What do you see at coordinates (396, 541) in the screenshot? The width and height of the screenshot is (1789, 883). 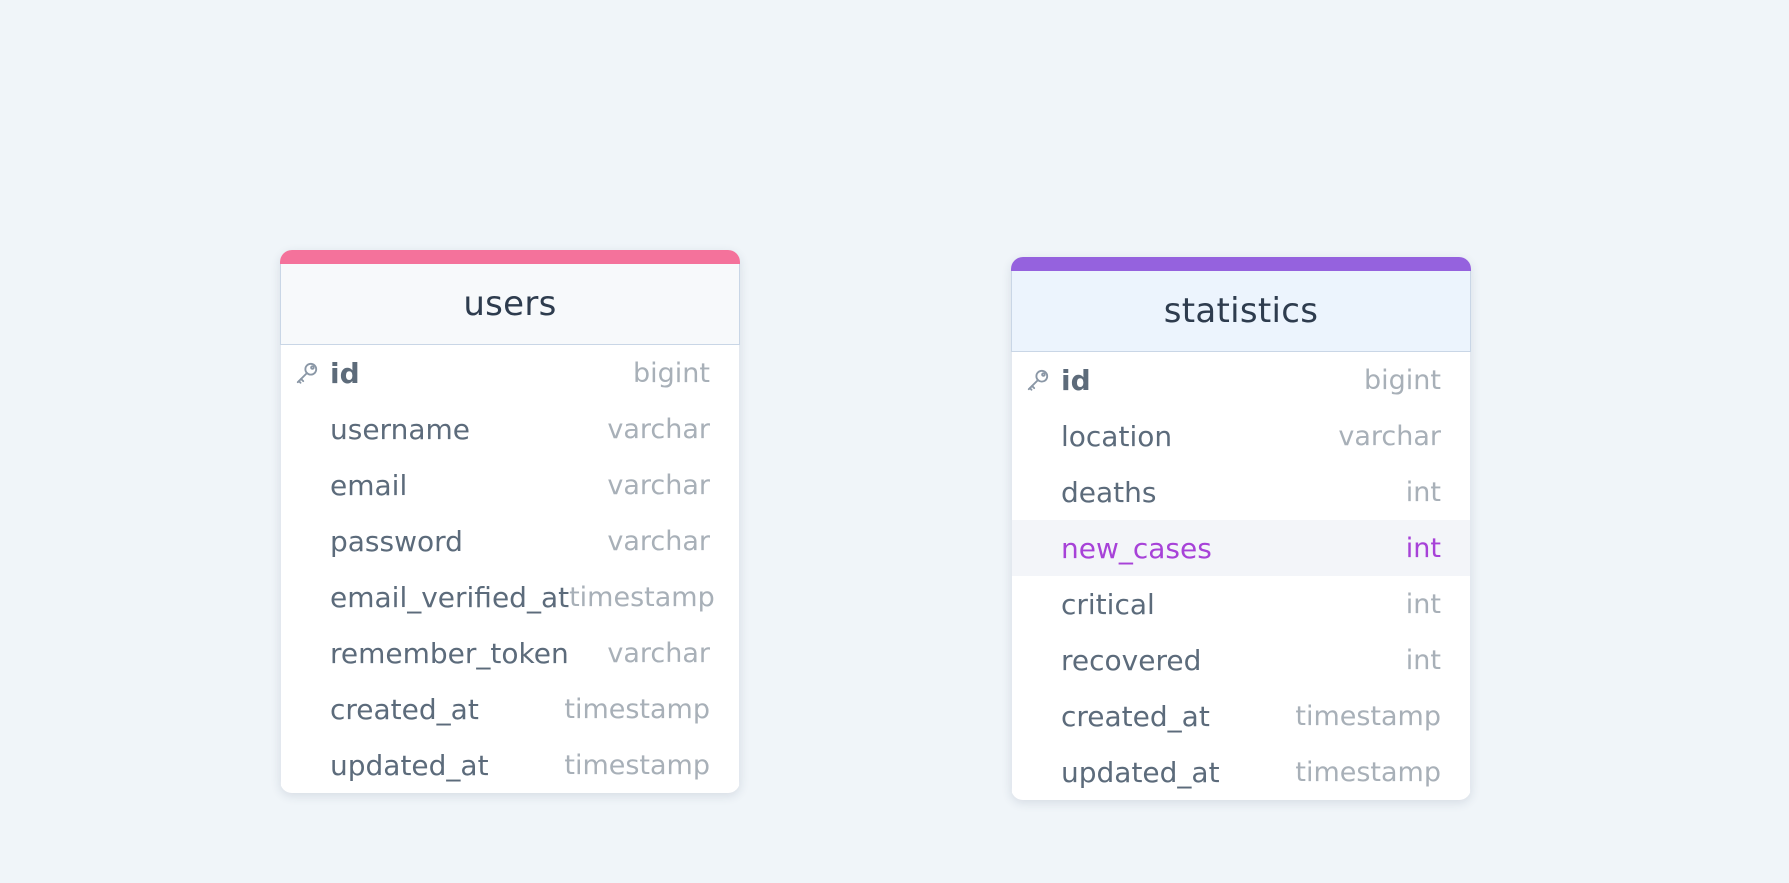 I see `column-name: password` at bounding box center [396, 541].